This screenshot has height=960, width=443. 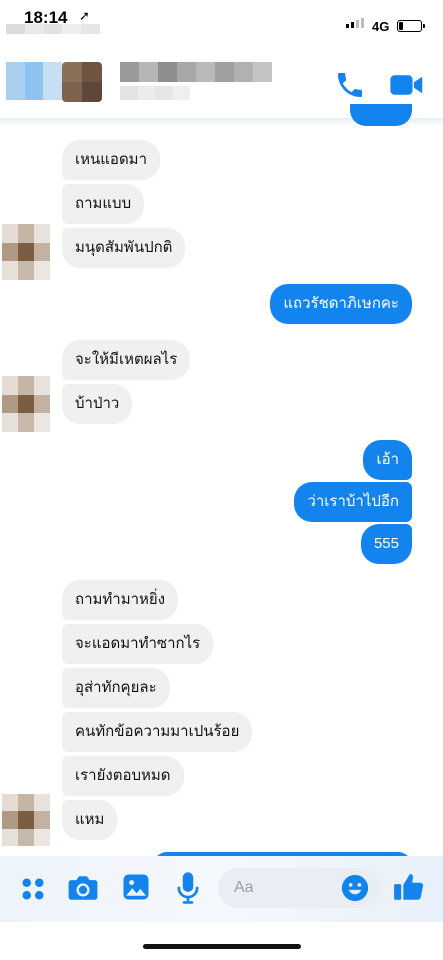 I want to click on microphone-icon, so click(x=188, y=888).